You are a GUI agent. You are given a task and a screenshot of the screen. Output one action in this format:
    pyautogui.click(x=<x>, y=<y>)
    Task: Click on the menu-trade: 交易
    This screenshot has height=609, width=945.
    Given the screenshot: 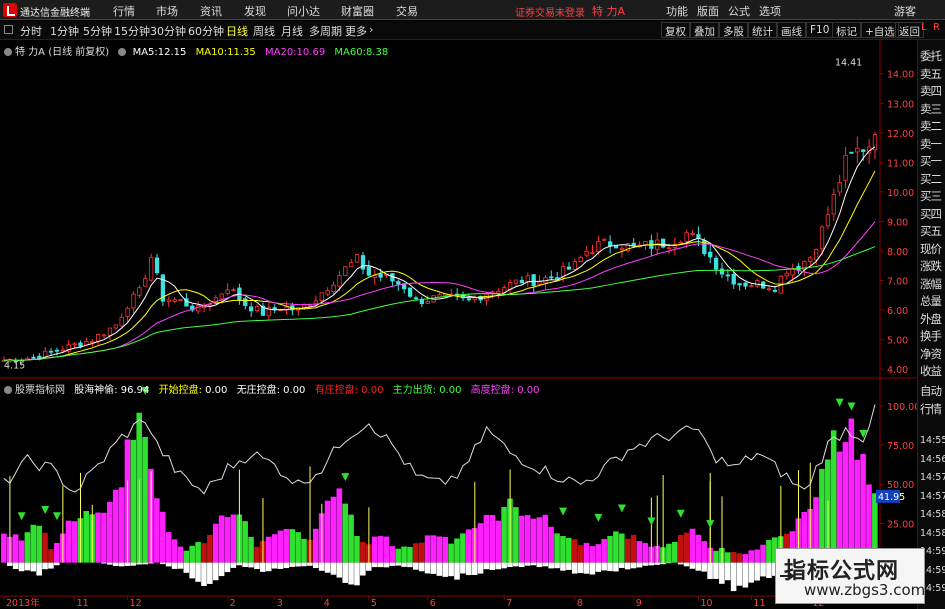 What is the action you would take?
    pyautogui.click(x=407, y=11)
    